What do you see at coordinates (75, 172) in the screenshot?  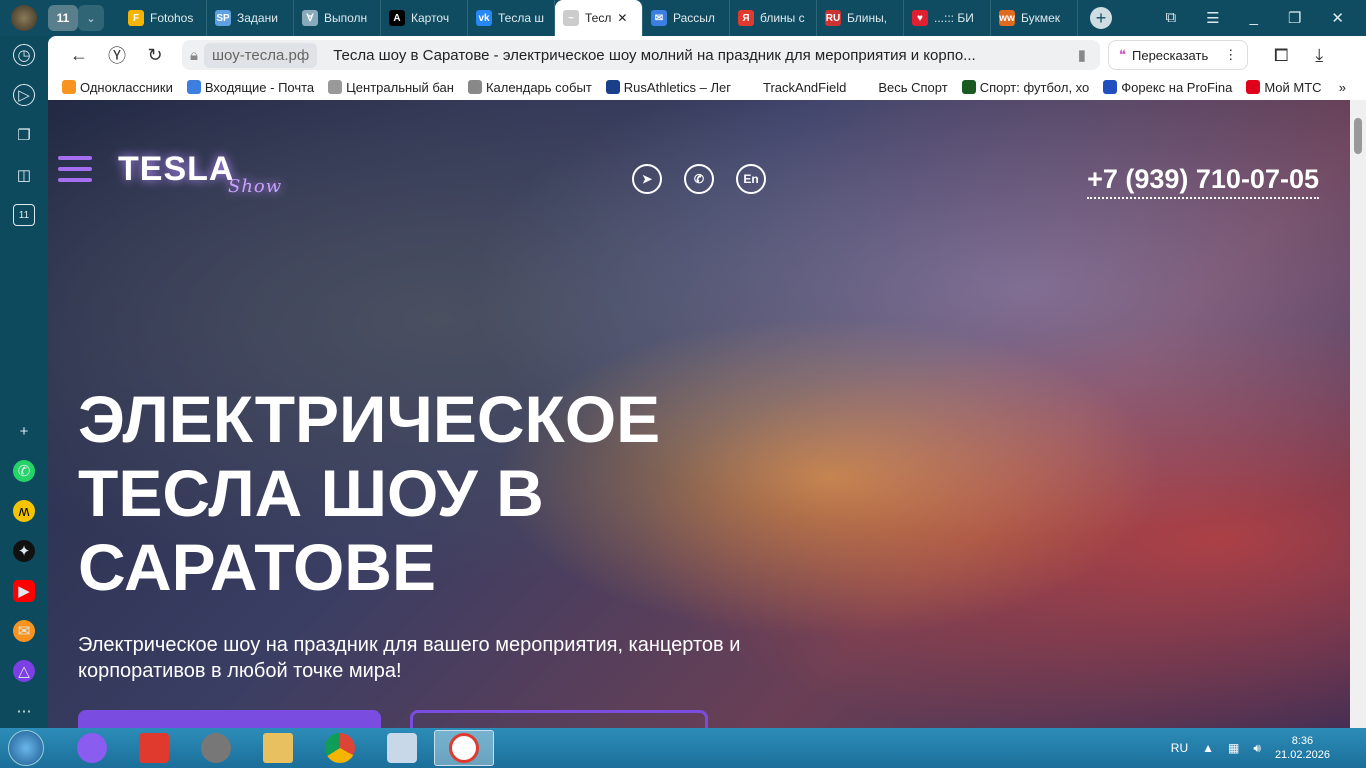 I see `menu-burger-button` at bounding box center [75, 172].